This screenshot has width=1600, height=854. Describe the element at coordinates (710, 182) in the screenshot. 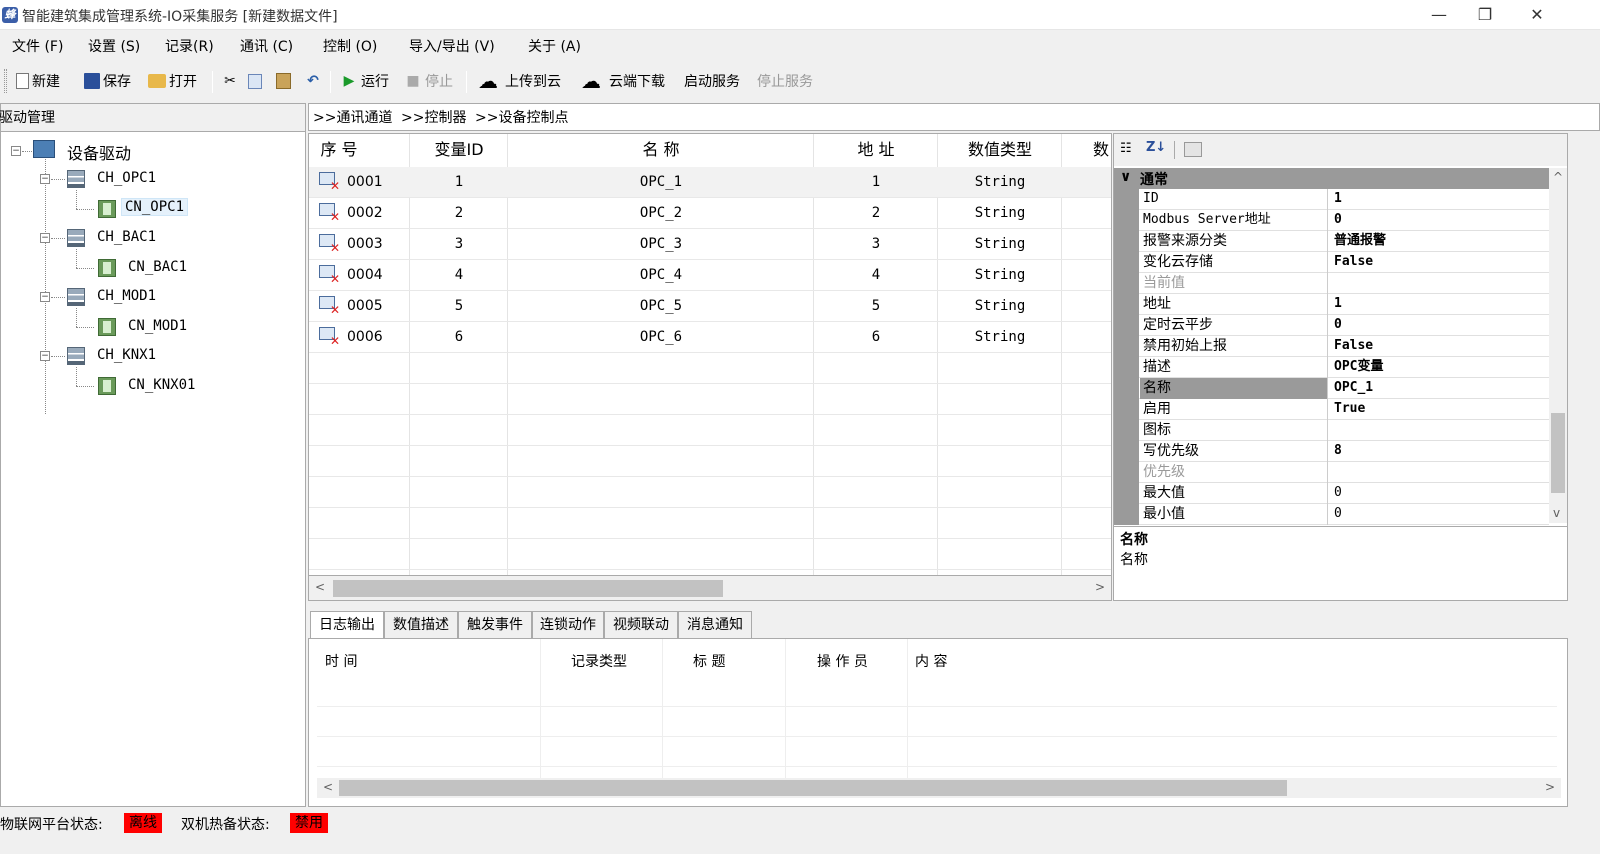

I see `table-row: ✕ 0001 1 OPC_1 1 String` at that location.